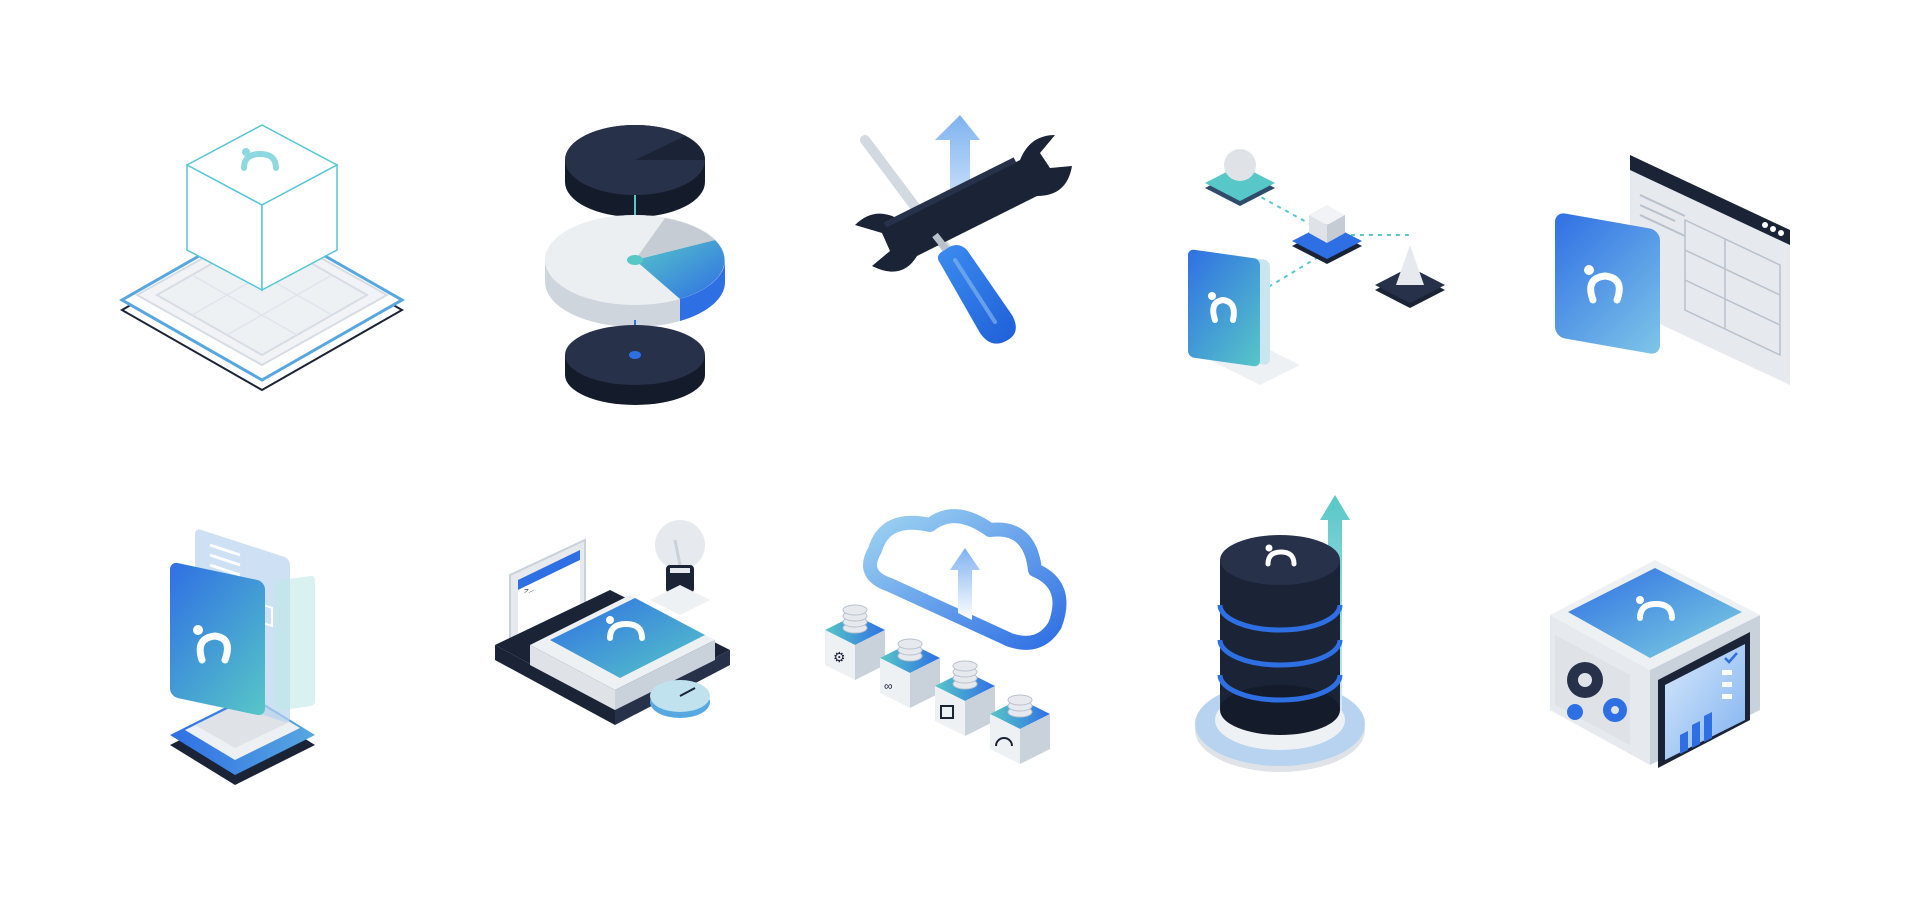 This screenshot has height=918, width=1920. Describe the element at coordinates (888, 686) in the screenshot. I see `infinity-icon: ∞` at that location.